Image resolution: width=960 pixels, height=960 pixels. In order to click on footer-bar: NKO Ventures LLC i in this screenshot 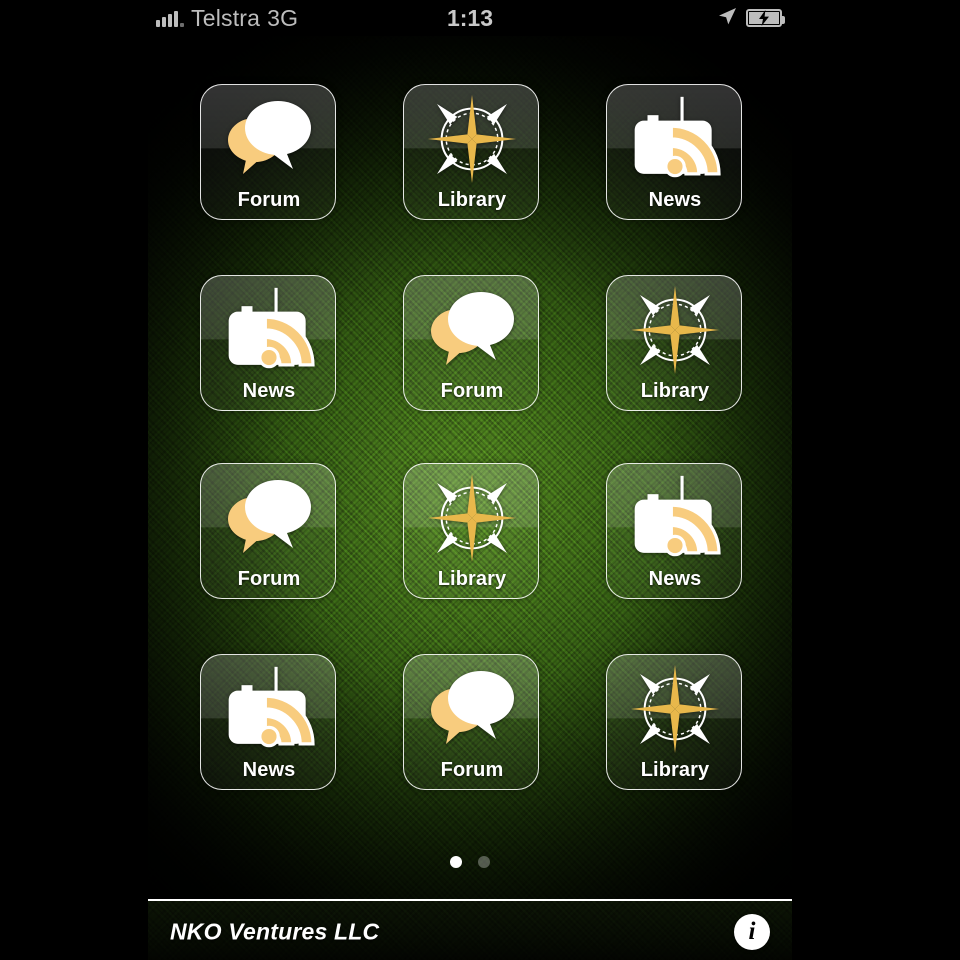, I will do `click(470, 929)`.